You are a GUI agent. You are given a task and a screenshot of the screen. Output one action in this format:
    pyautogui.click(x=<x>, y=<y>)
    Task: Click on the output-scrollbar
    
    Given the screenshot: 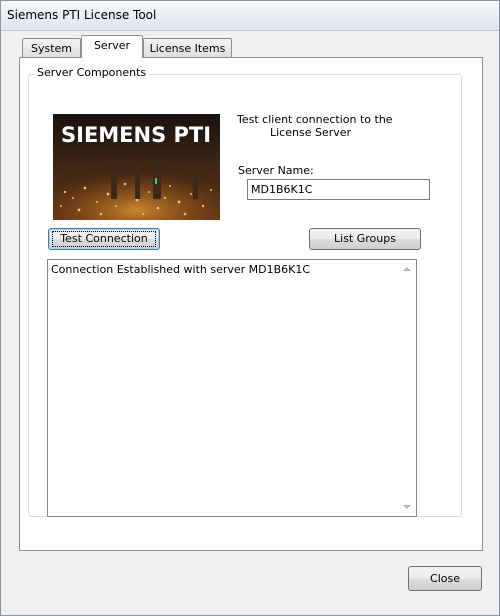 What is the action you would take?
    pyautogui.click(x=407, y=388)
    